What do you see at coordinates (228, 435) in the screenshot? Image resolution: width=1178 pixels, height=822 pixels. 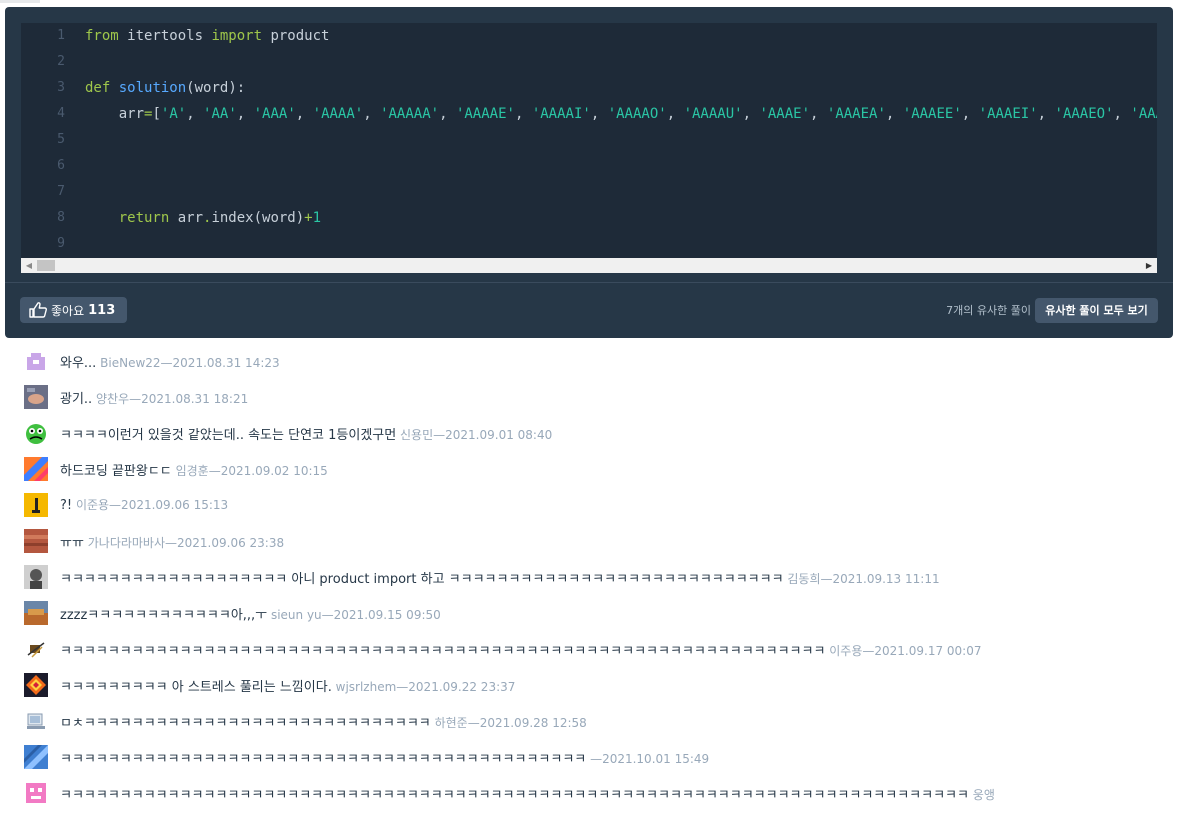 I see `comment-text: ㅋㅋㅋㅋ이런거 있을것 같았는데.. 속도는 단연코 1등이겠구먼` at bounding box center [228, 435].